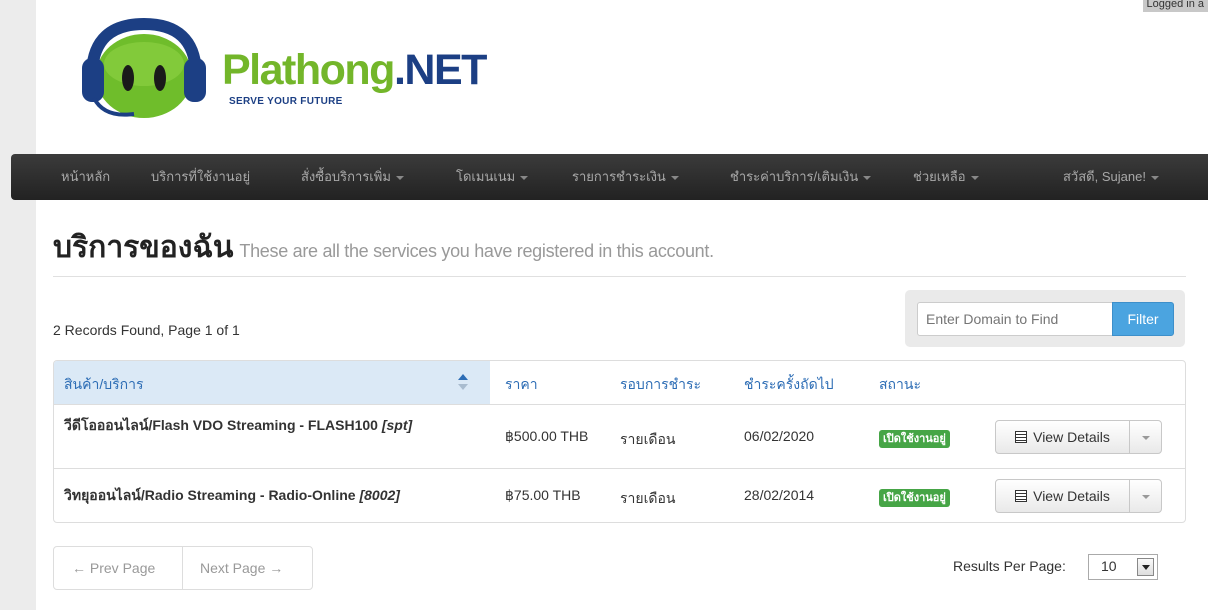  What do you see at coordinates (144, 67) in the screenshot?
I see `headset-mascot-icon` at bounding box center [144, 67].